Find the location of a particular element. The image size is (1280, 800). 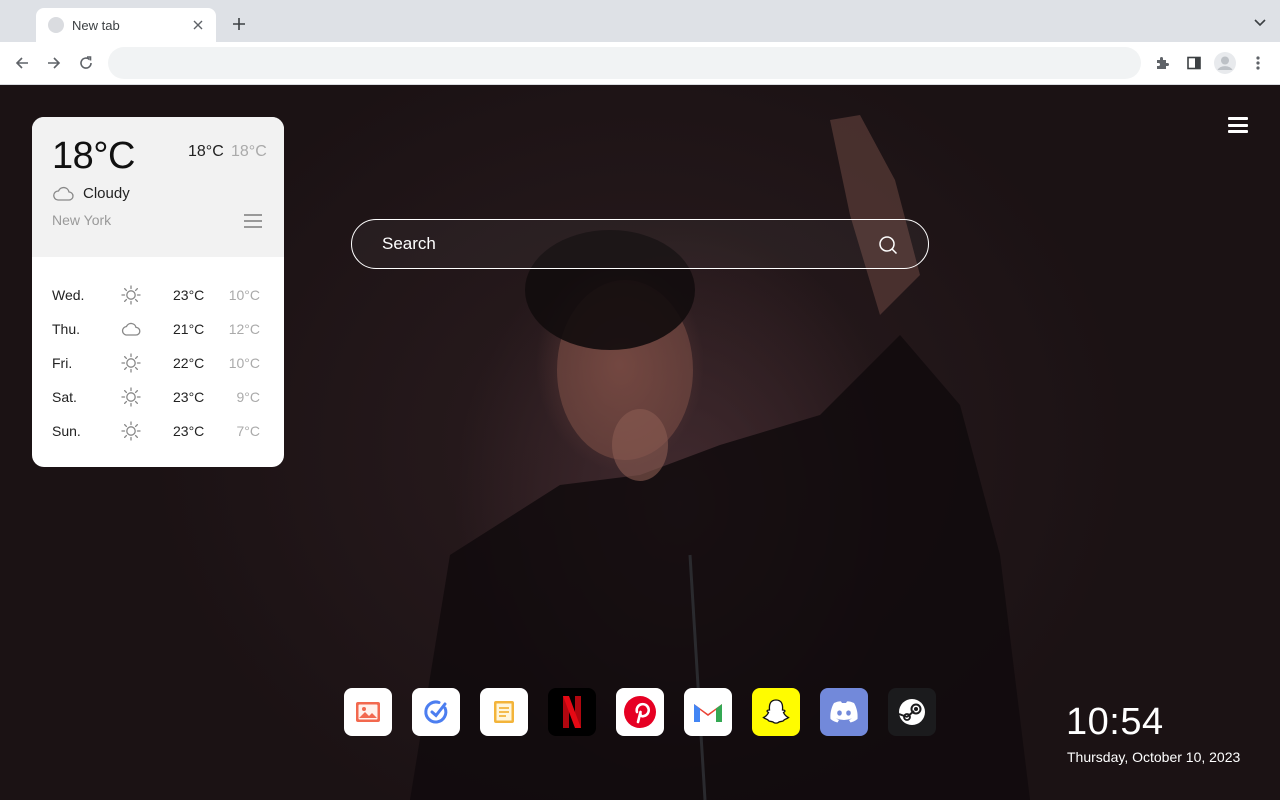

weather-city: New York is located at coordinates (82, 220).